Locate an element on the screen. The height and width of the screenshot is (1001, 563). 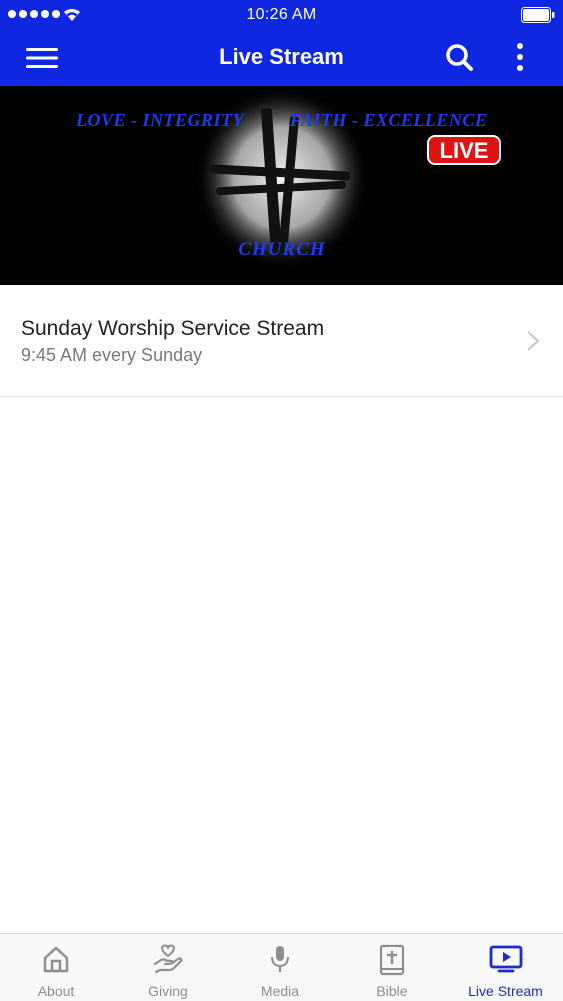
tab-about-label: About is located at coordinates (56, 991).